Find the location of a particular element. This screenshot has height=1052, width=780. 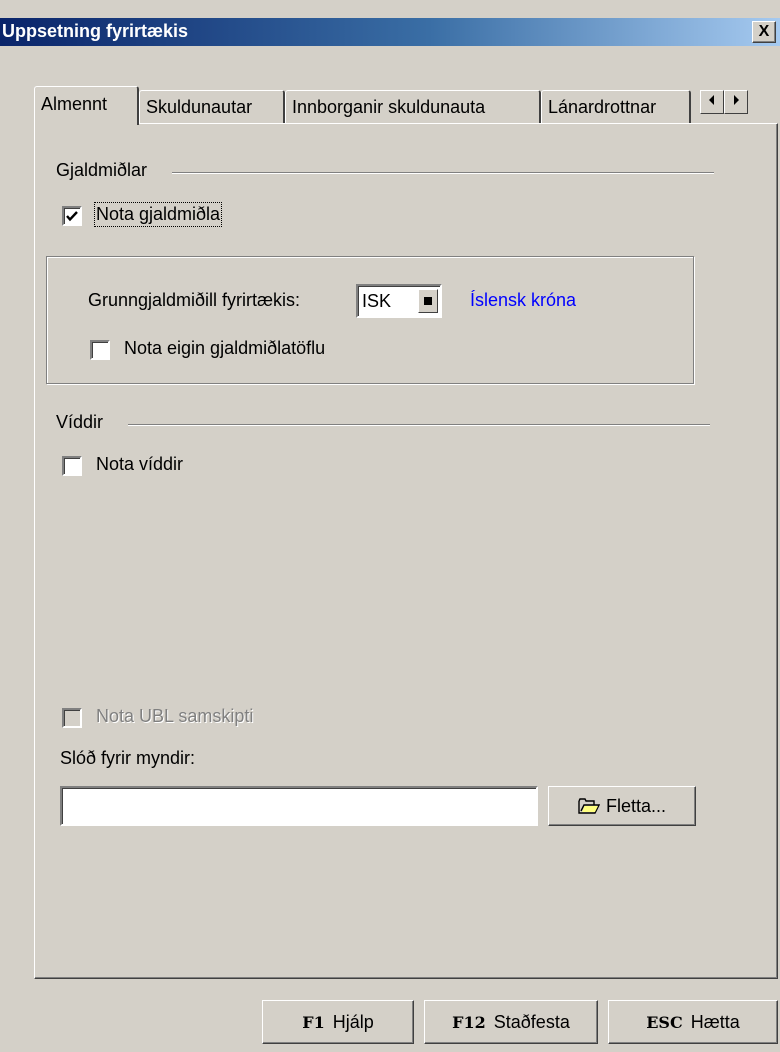

own-rate-table-label: Nota eigin gjaldmiðlatöflu is located at coordinates (225, 348).